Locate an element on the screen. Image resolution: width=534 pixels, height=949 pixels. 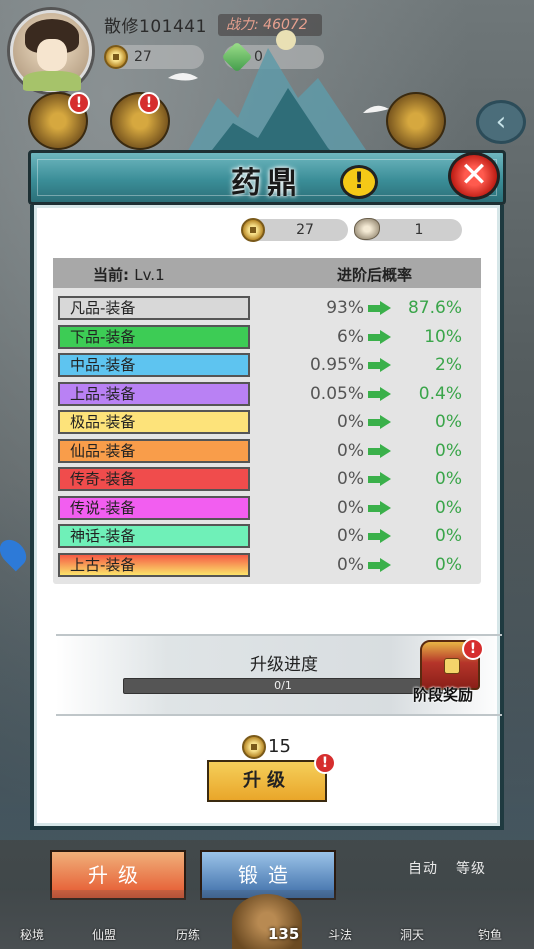
collapse-arrow-icon: ‹ is located at coordinates (501, 122).